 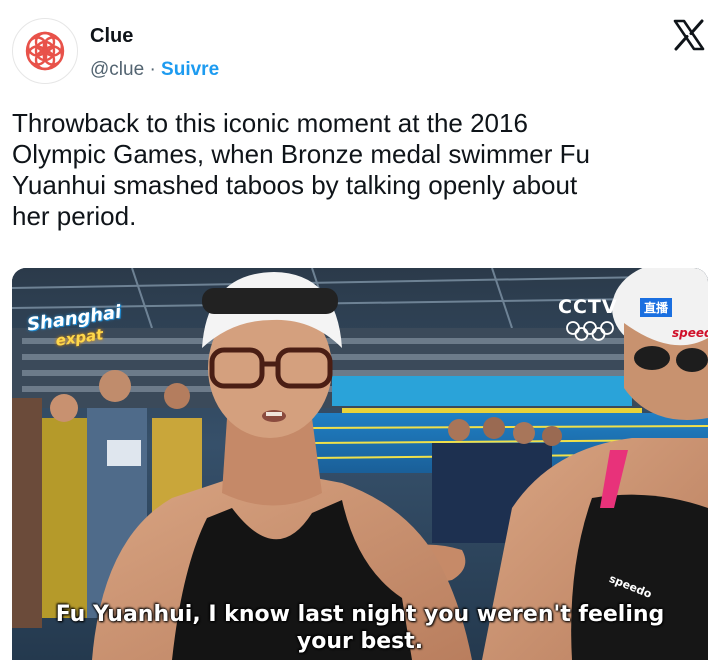 What do you see at coordinates (74, 216) in the screenshot?
I see `tweet-text-line: her period.` at bounding box center [74, 216].